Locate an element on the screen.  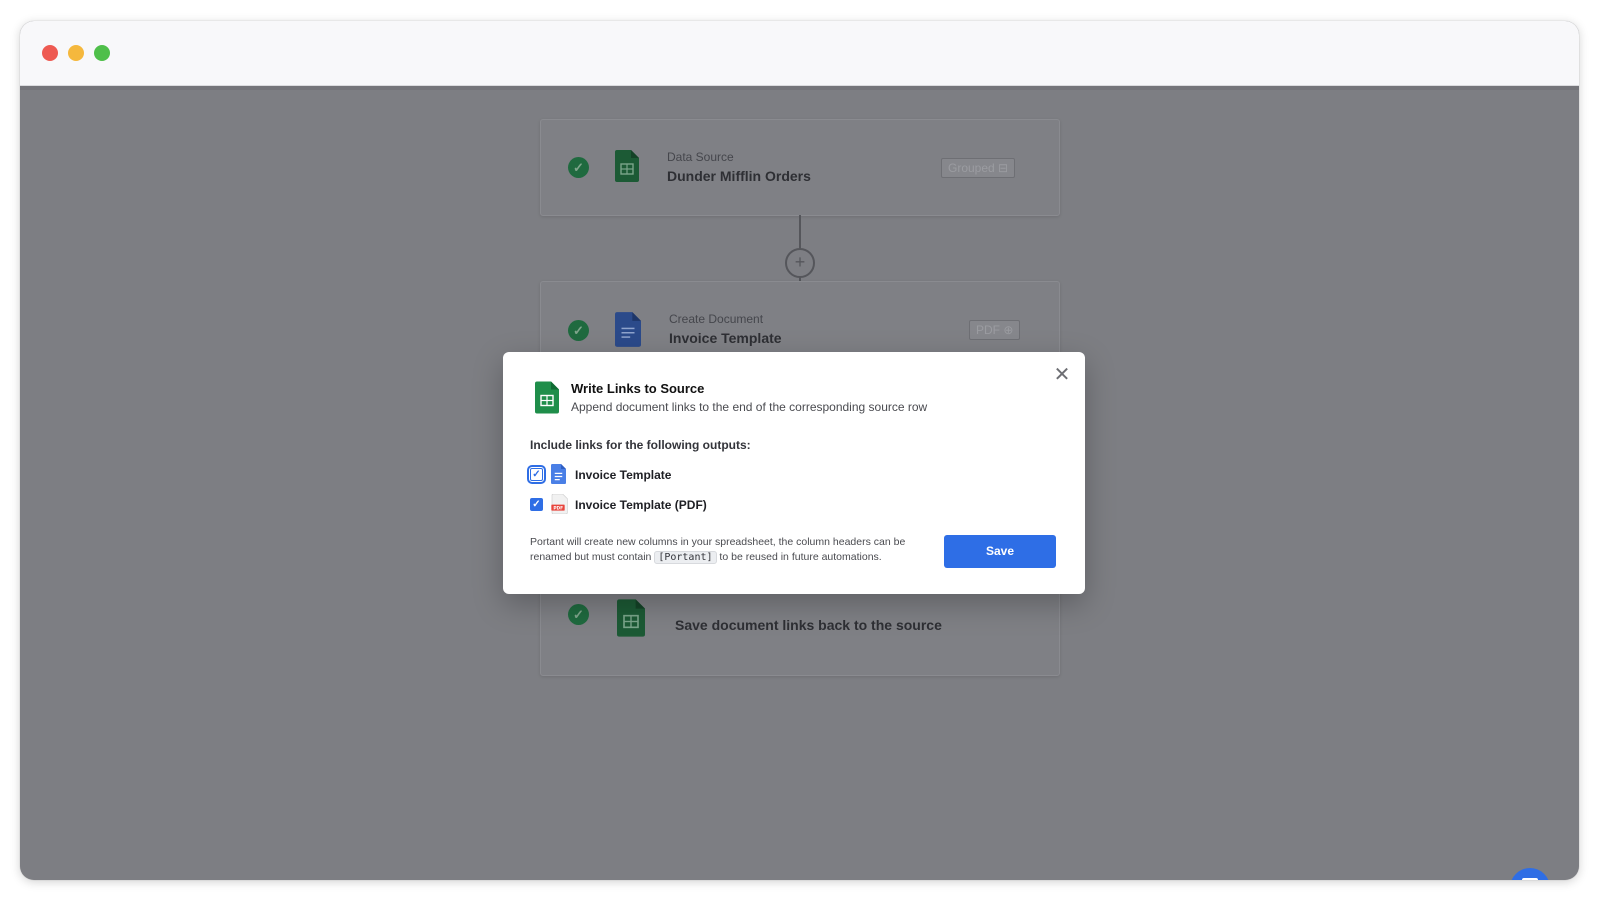
step-title: Save document links back to the source is located at coordinates (808, 625).